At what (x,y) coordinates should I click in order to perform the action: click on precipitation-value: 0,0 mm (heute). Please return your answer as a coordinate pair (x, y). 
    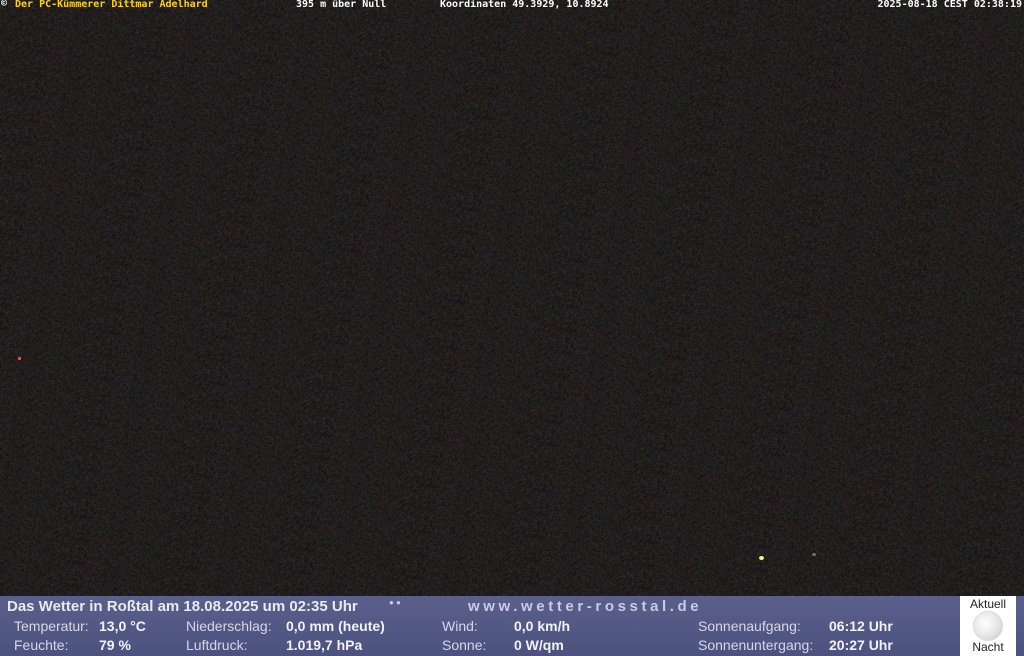
    Looking at the image, I should click on (335, 626).